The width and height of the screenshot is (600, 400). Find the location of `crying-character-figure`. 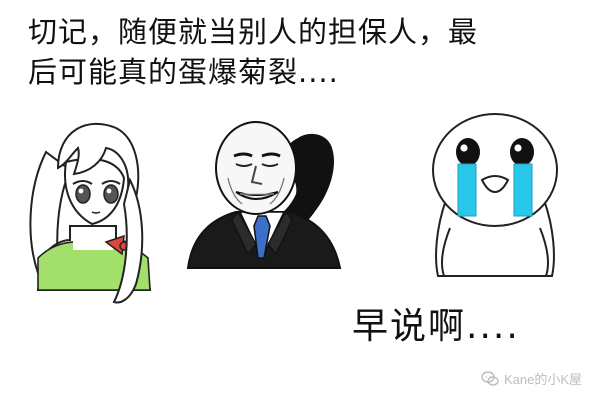

crying-character-figure is located at coordinates (495, 195).